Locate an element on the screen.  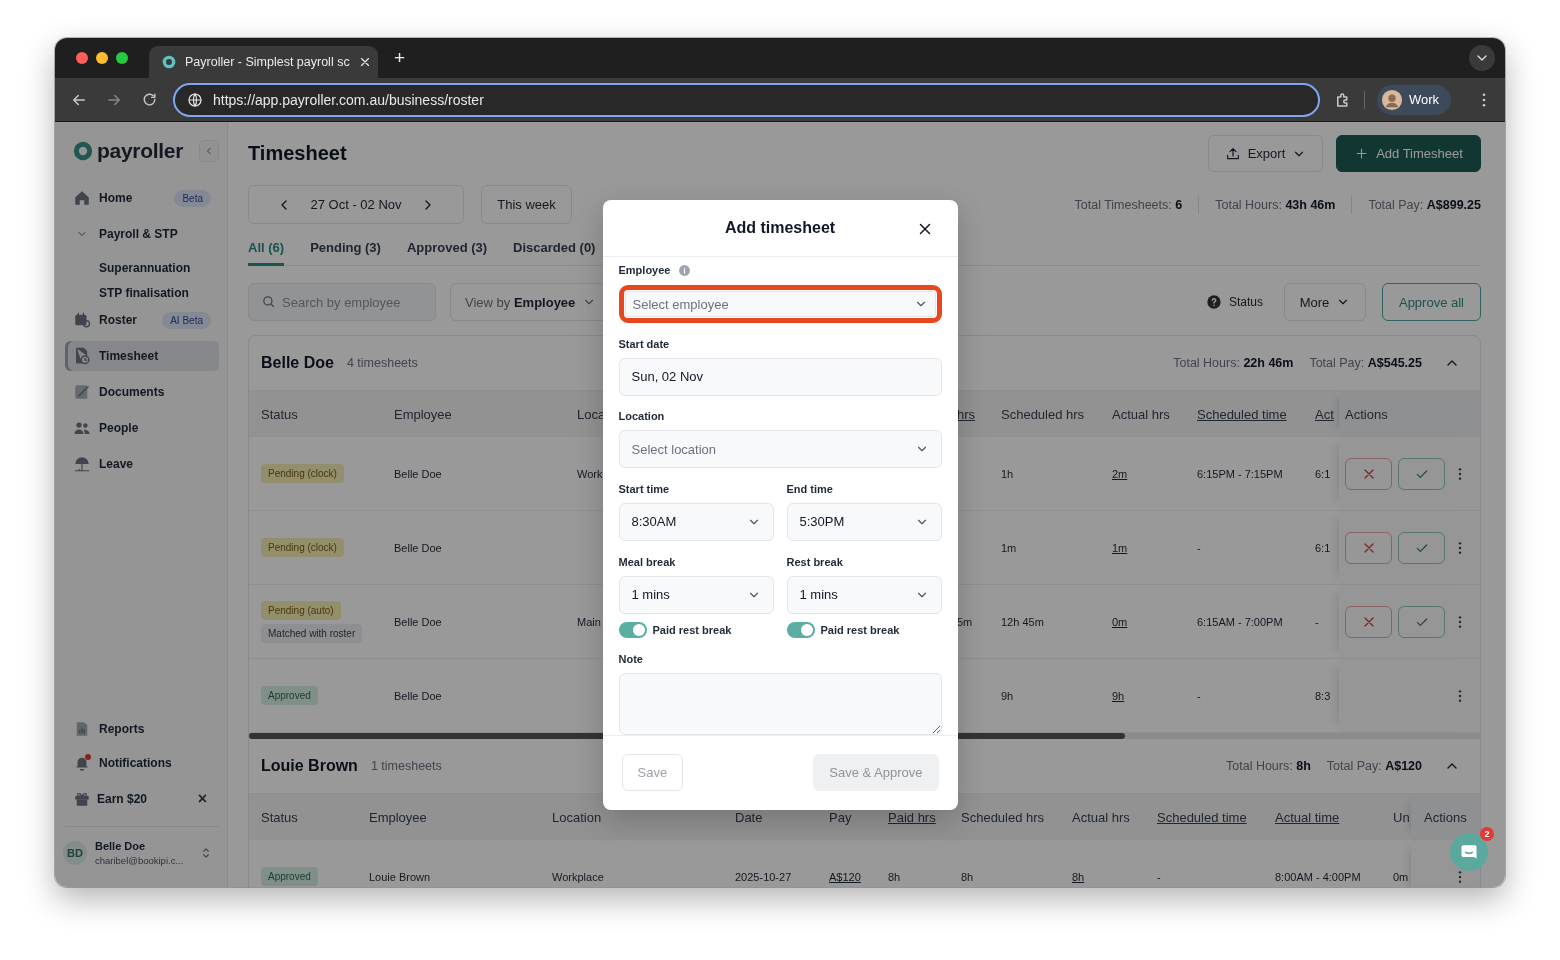
time-select: 5:30PM is located at coordinates (864, 521).